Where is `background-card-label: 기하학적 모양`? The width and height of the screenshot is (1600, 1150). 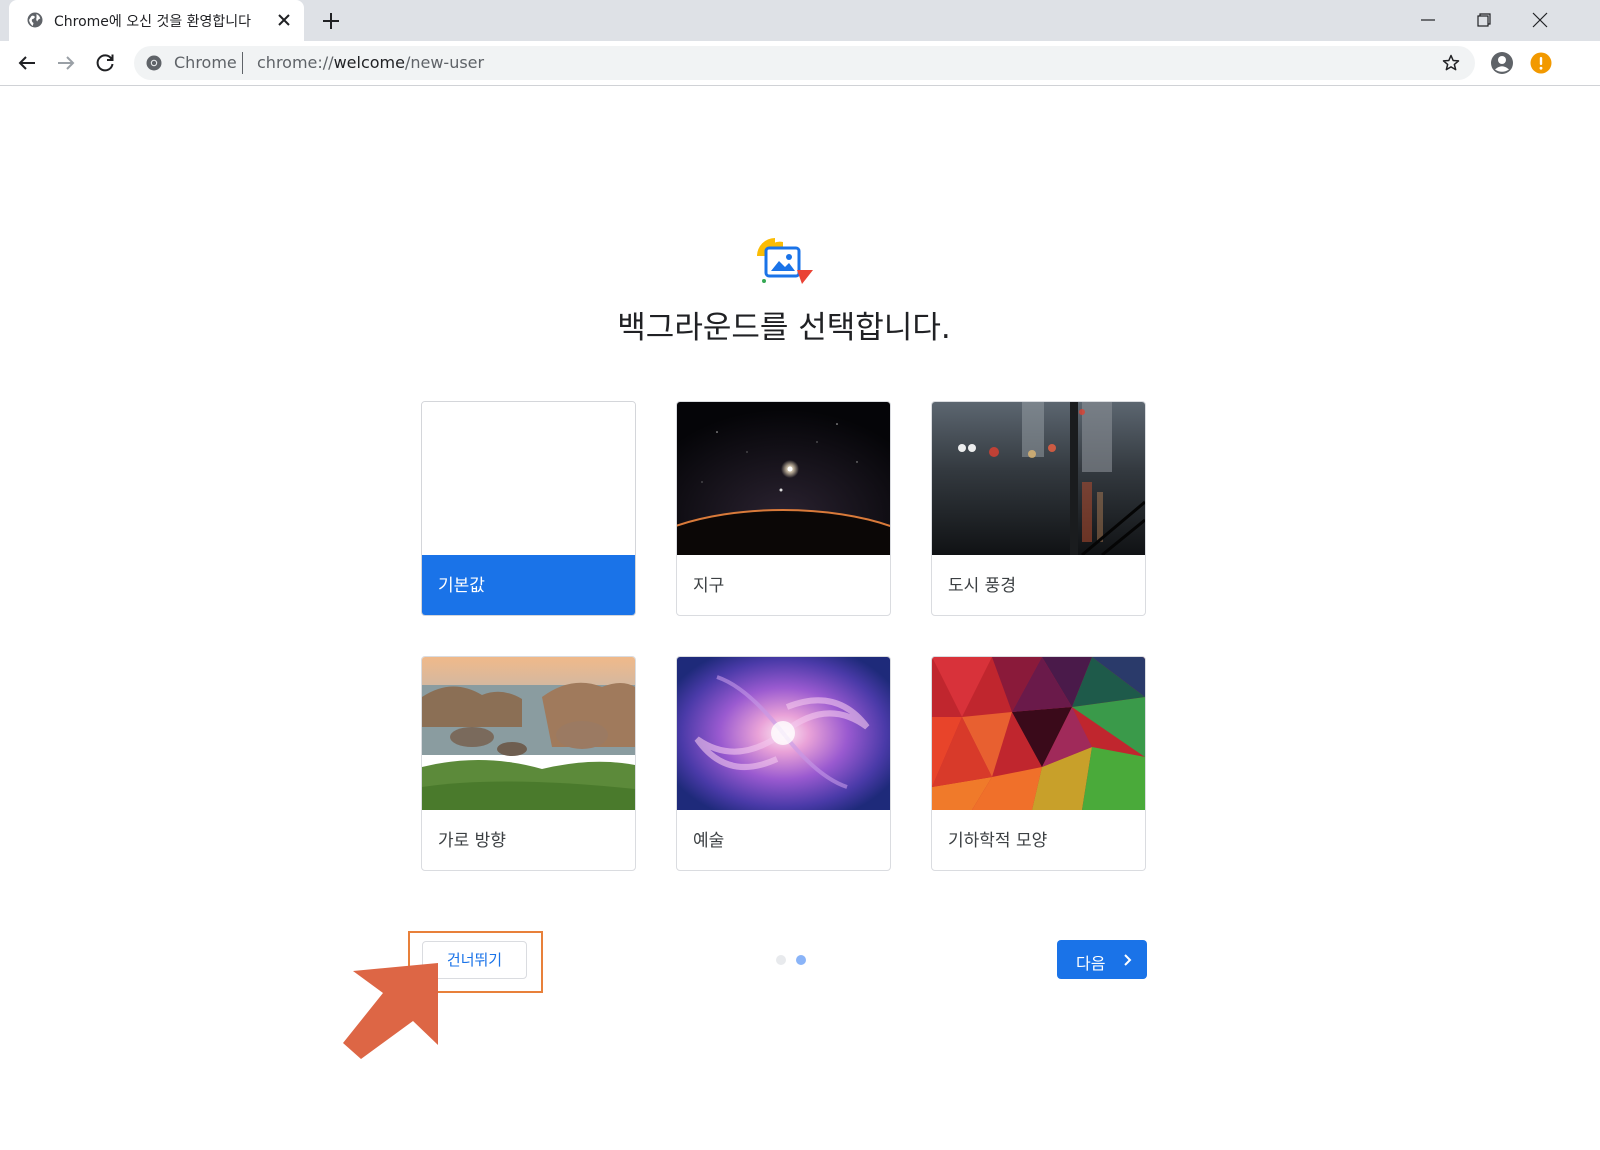 background-card-label: 기하학적 모양 is located at coordinates (998, 841).